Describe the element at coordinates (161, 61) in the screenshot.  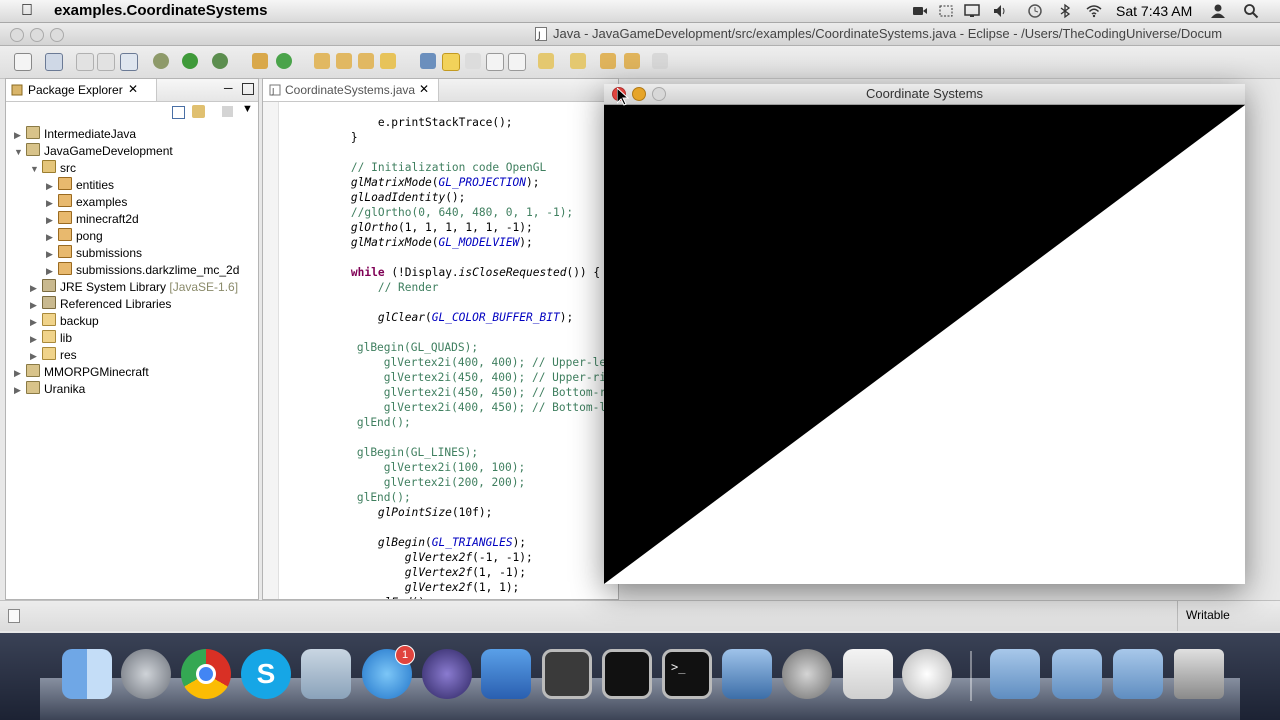
I see `debug-icon` at that location.